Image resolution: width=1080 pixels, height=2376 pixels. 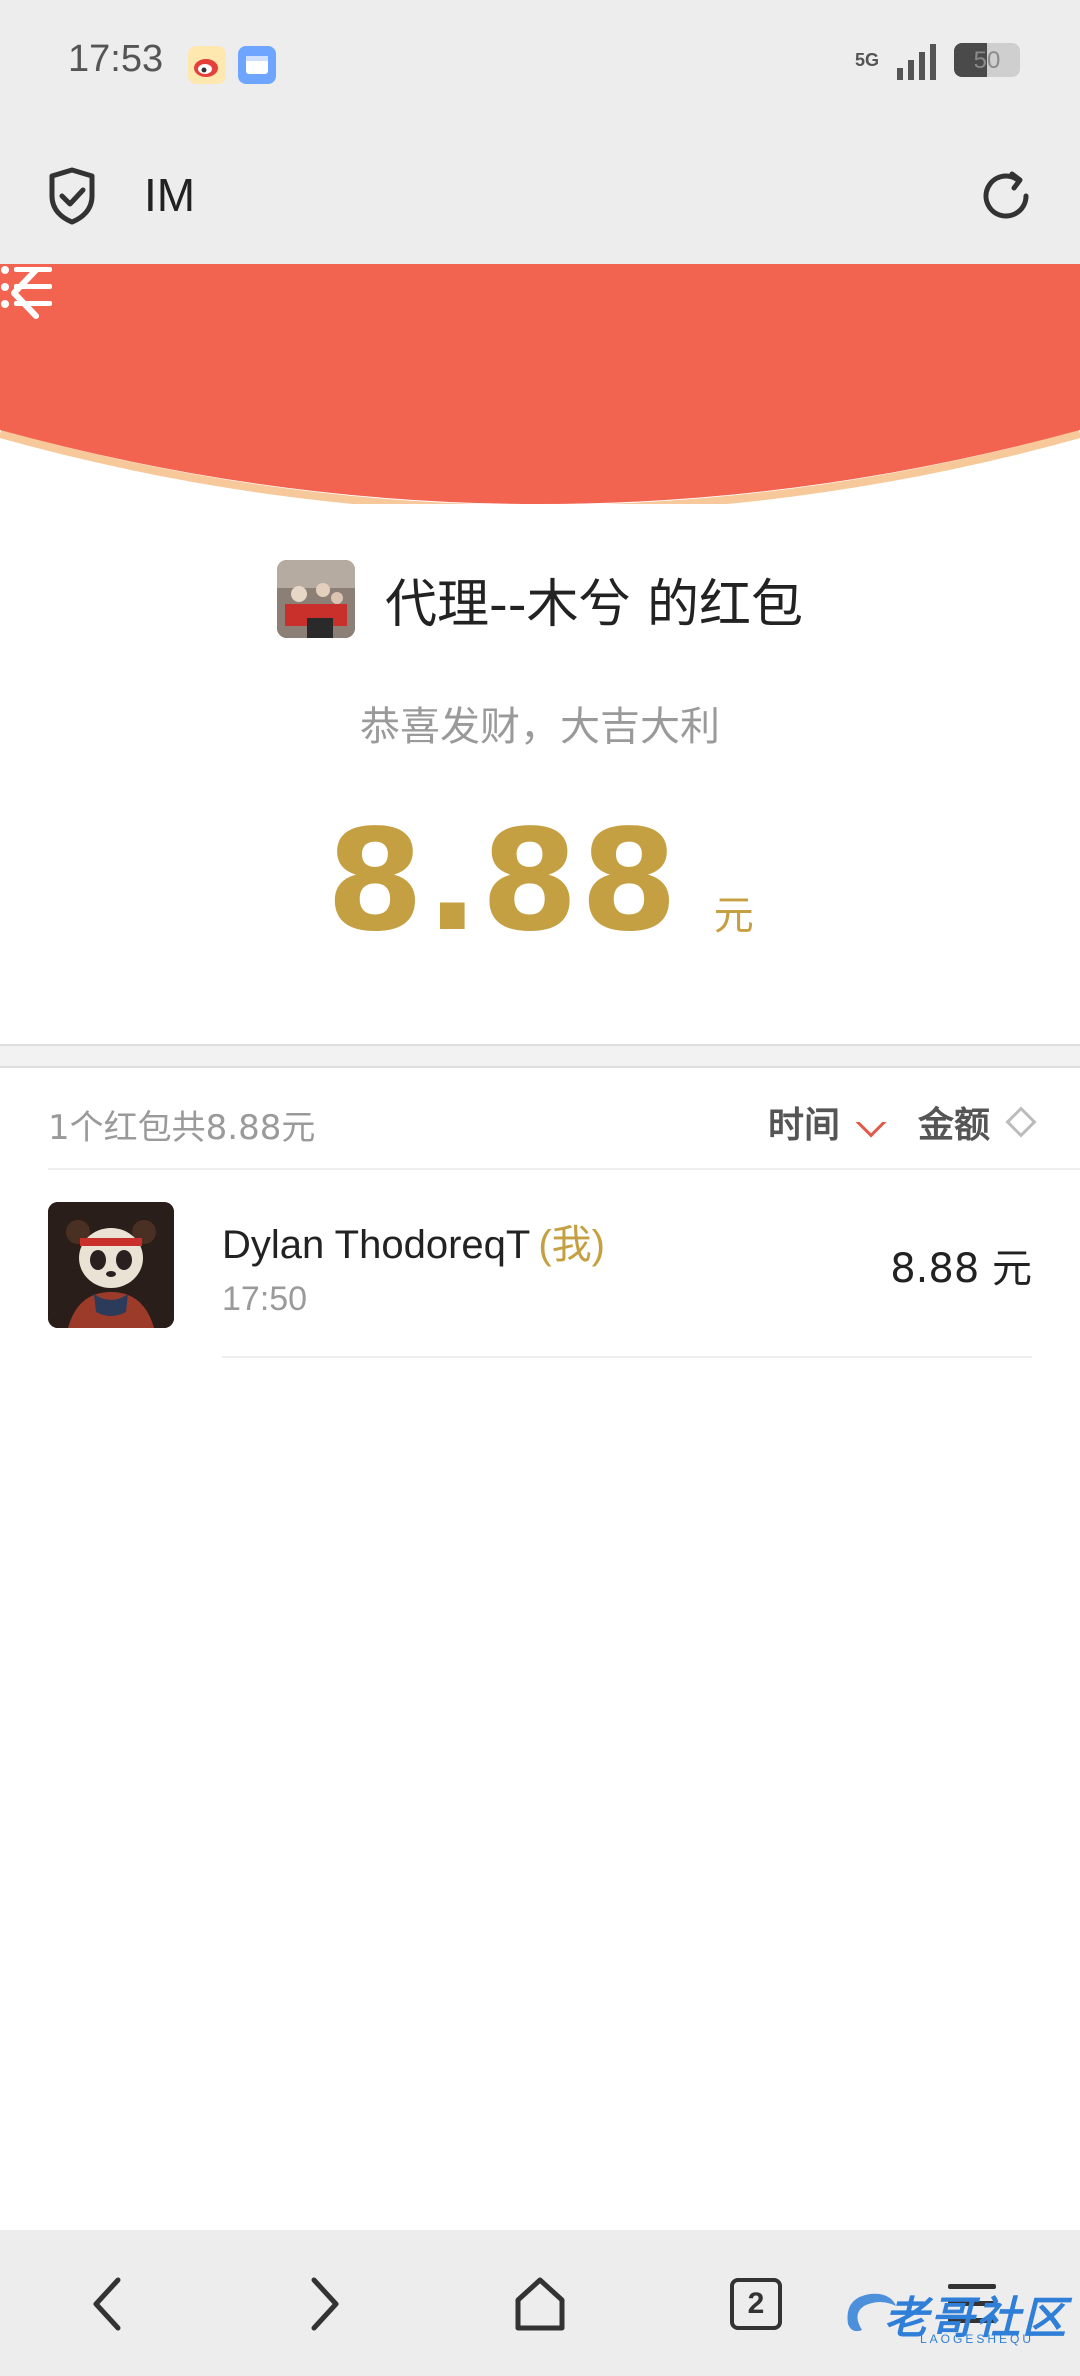 I want to click on nav-back-icon, so click(x=107, y=2304).